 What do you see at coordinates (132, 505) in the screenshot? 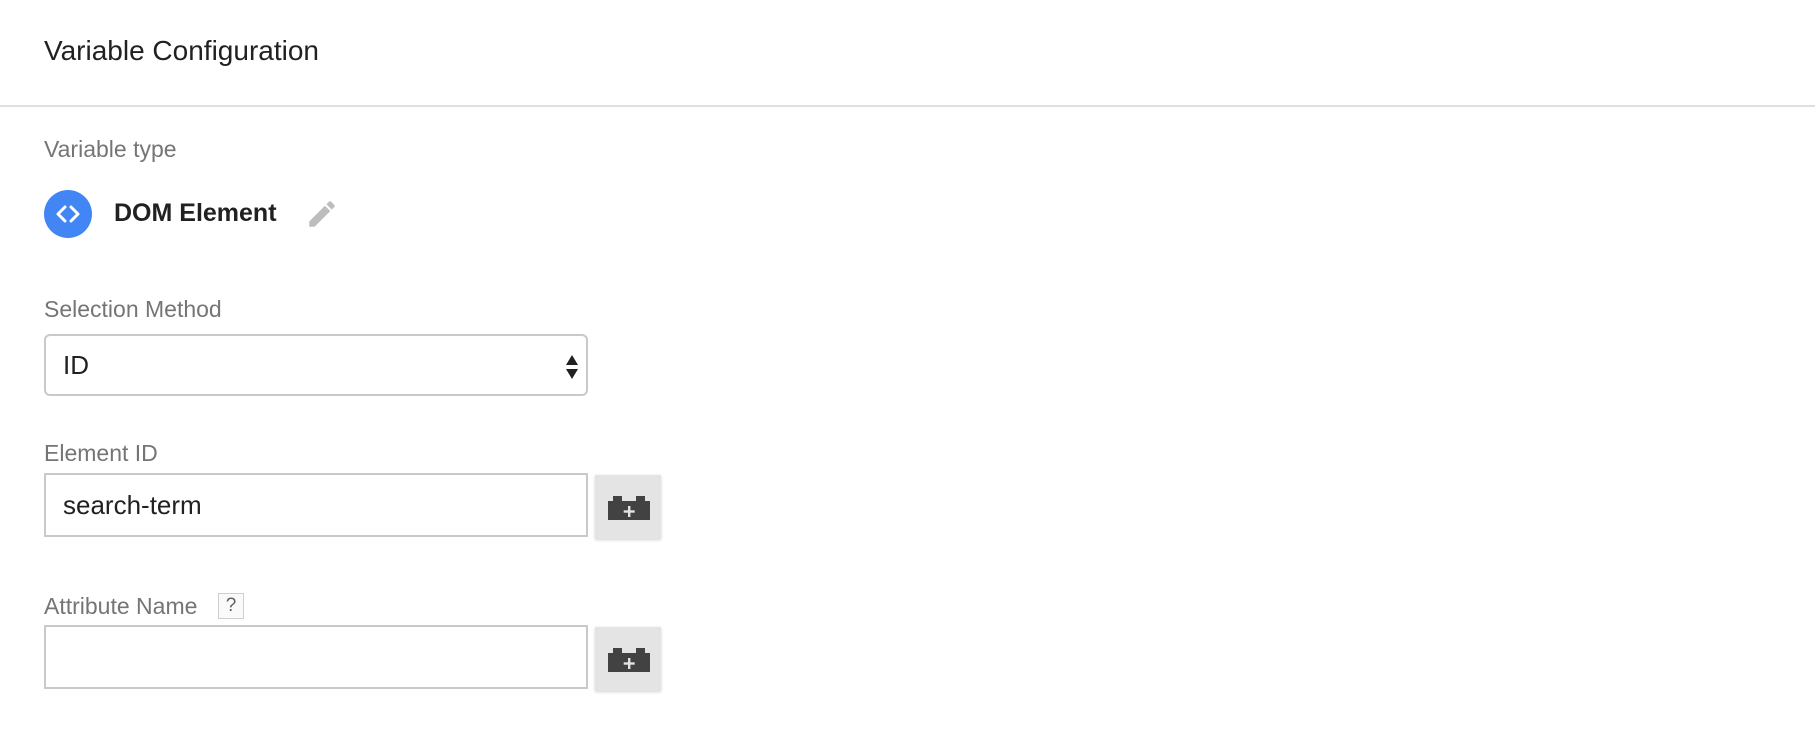
I see `element-id-value: search-term` at bounding box center [132, 505].